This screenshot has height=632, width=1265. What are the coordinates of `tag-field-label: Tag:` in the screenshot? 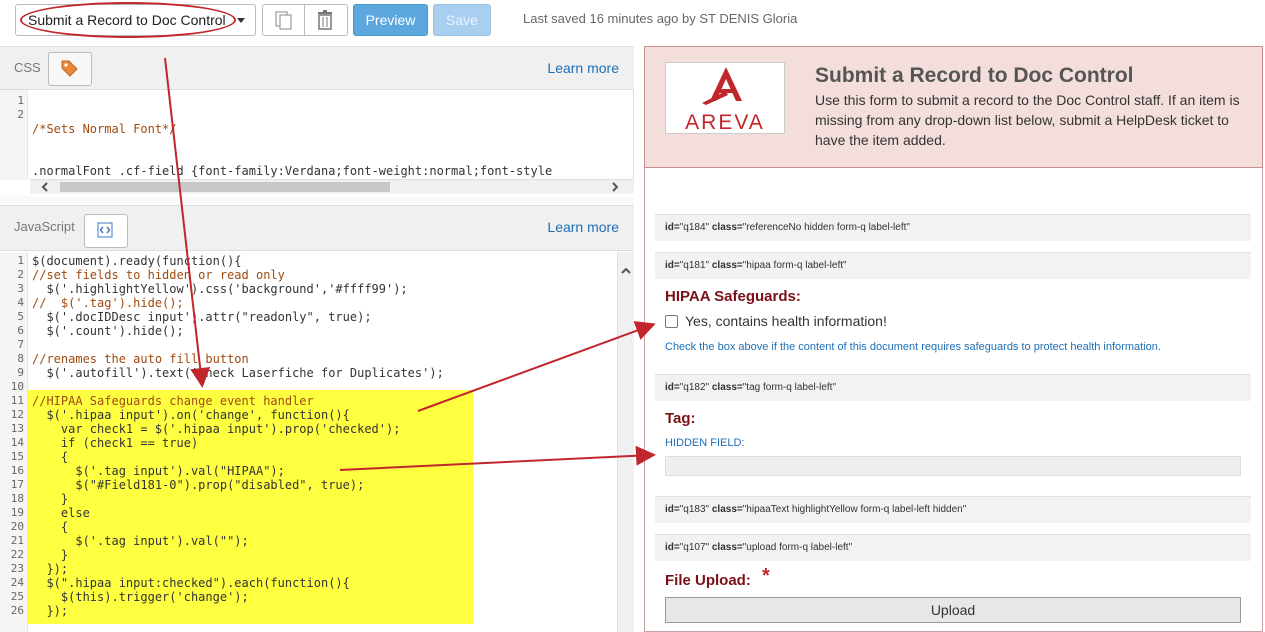 It's located at (680, 418).